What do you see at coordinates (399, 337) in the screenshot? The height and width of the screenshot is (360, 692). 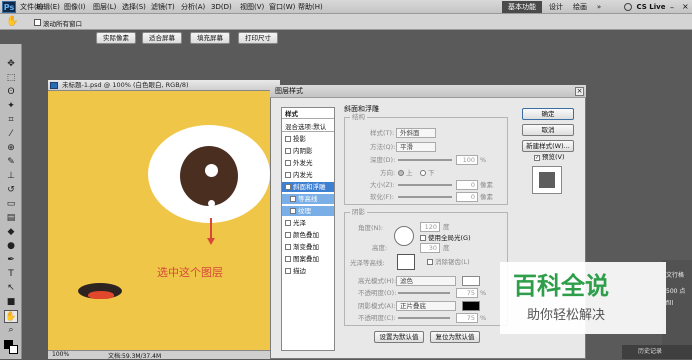 I see `make-default-button: 设置为默认值` at bounding box center [399, 337].